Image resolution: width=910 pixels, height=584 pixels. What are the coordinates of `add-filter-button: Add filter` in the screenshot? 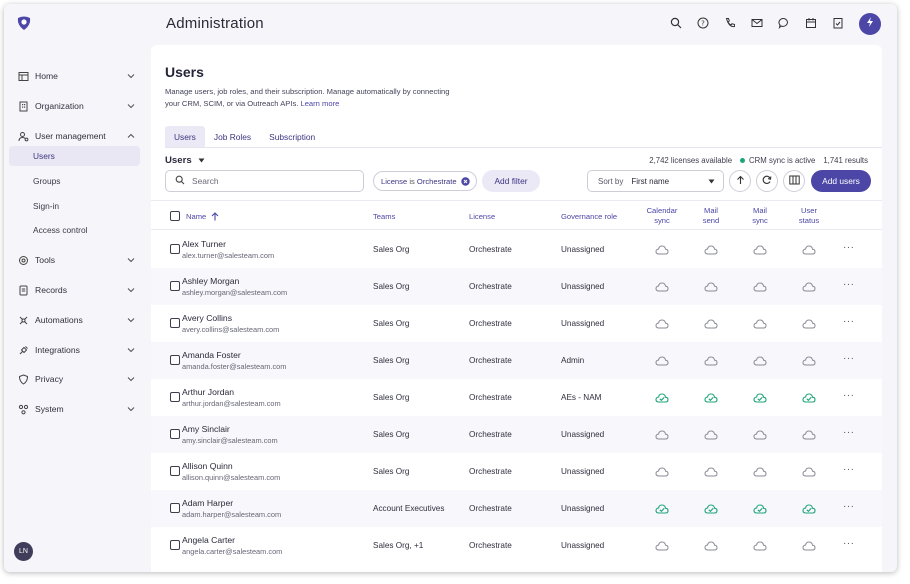 It's located at (511, 181).